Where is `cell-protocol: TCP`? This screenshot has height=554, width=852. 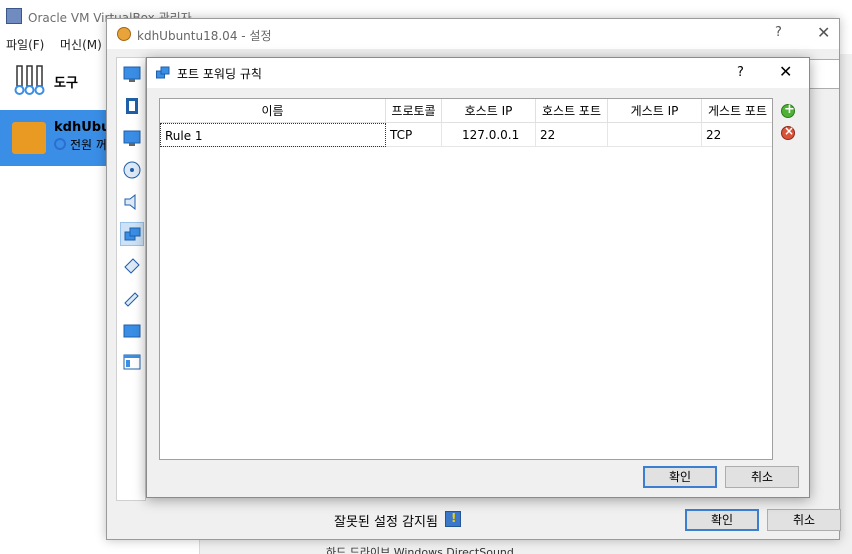
cell-protocol: TCP is located at coordinates (414, 135).